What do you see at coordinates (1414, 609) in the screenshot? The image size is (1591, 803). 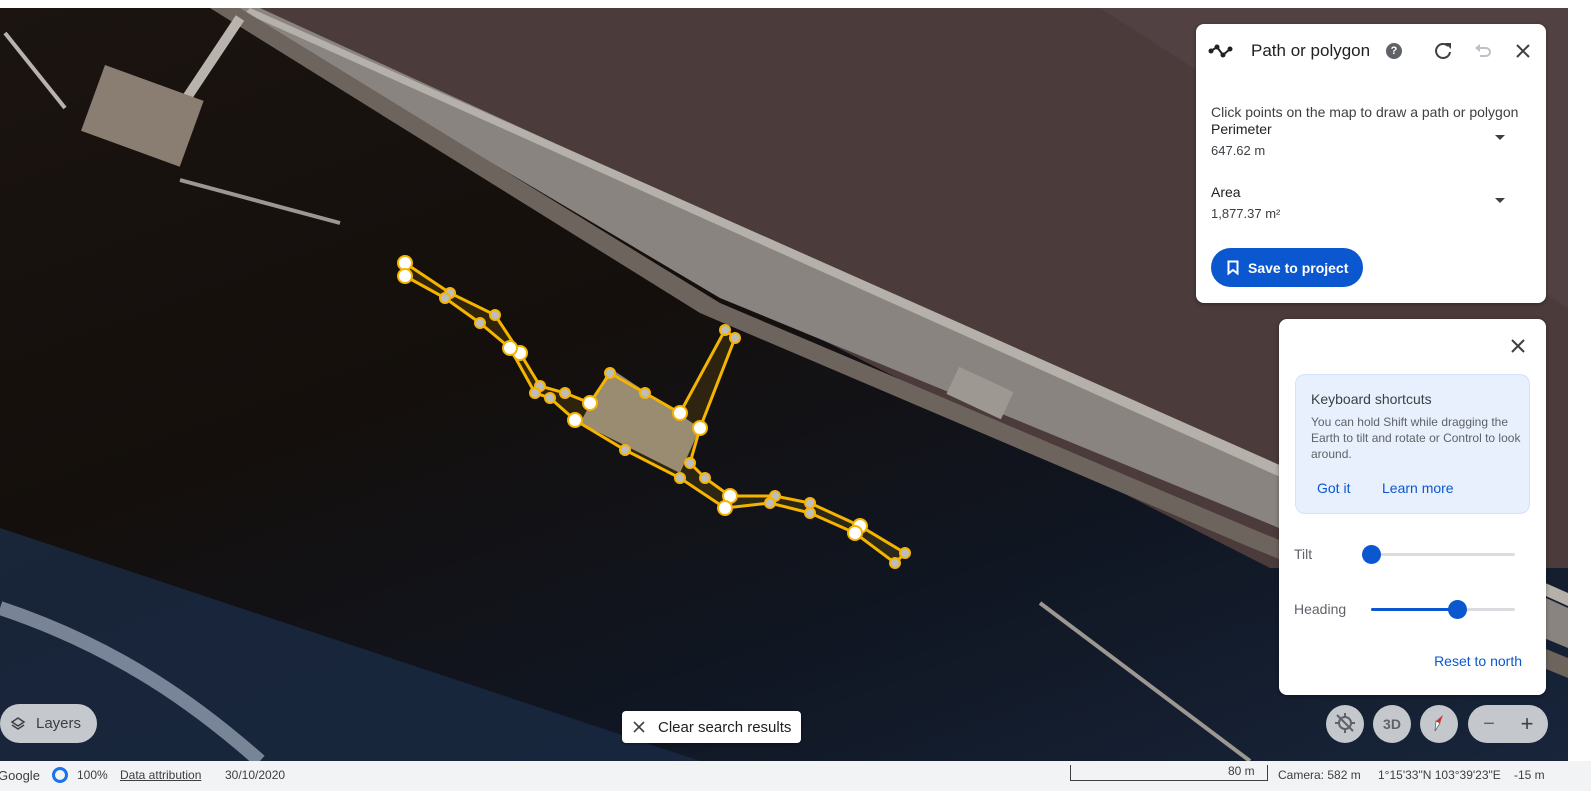 I see `heading-slider-fill` at bounding box center [1414, 609].